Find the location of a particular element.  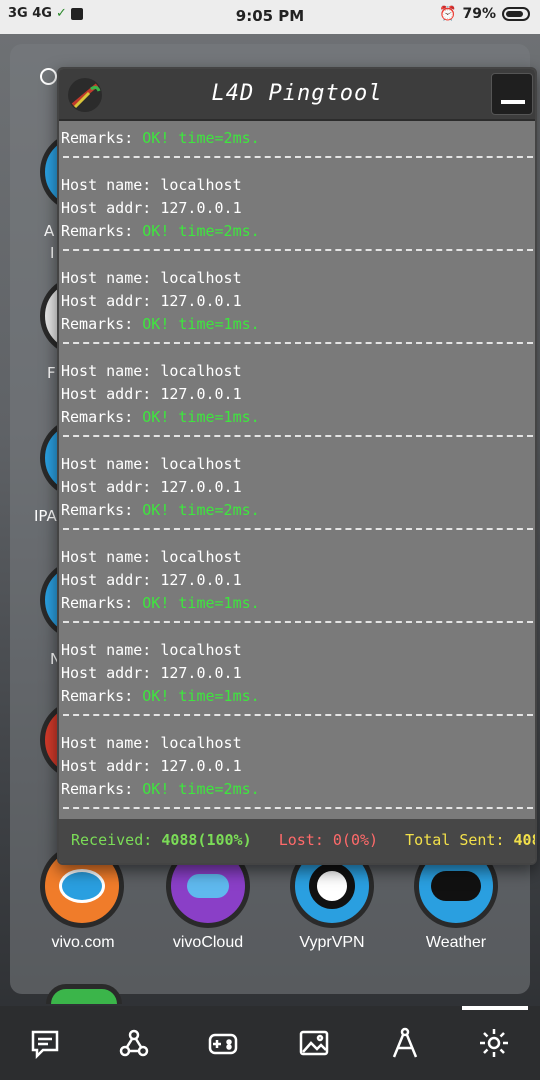

chat-icon is located at coordinates (45, 1043).